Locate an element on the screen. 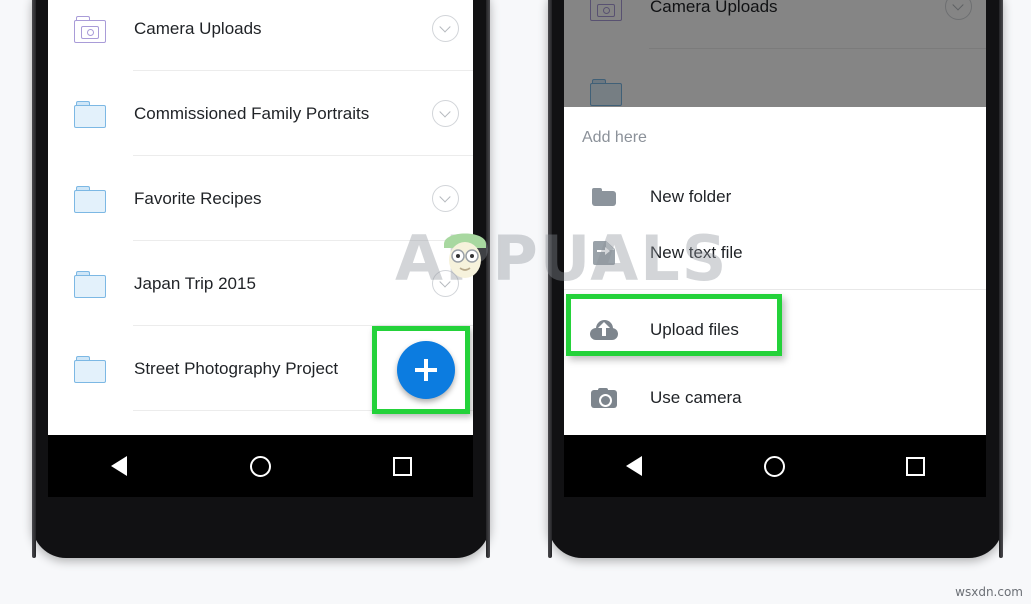 This screenshot has height=604, width=1031. sheet-title: Add here is located at coordinates (614, 137).